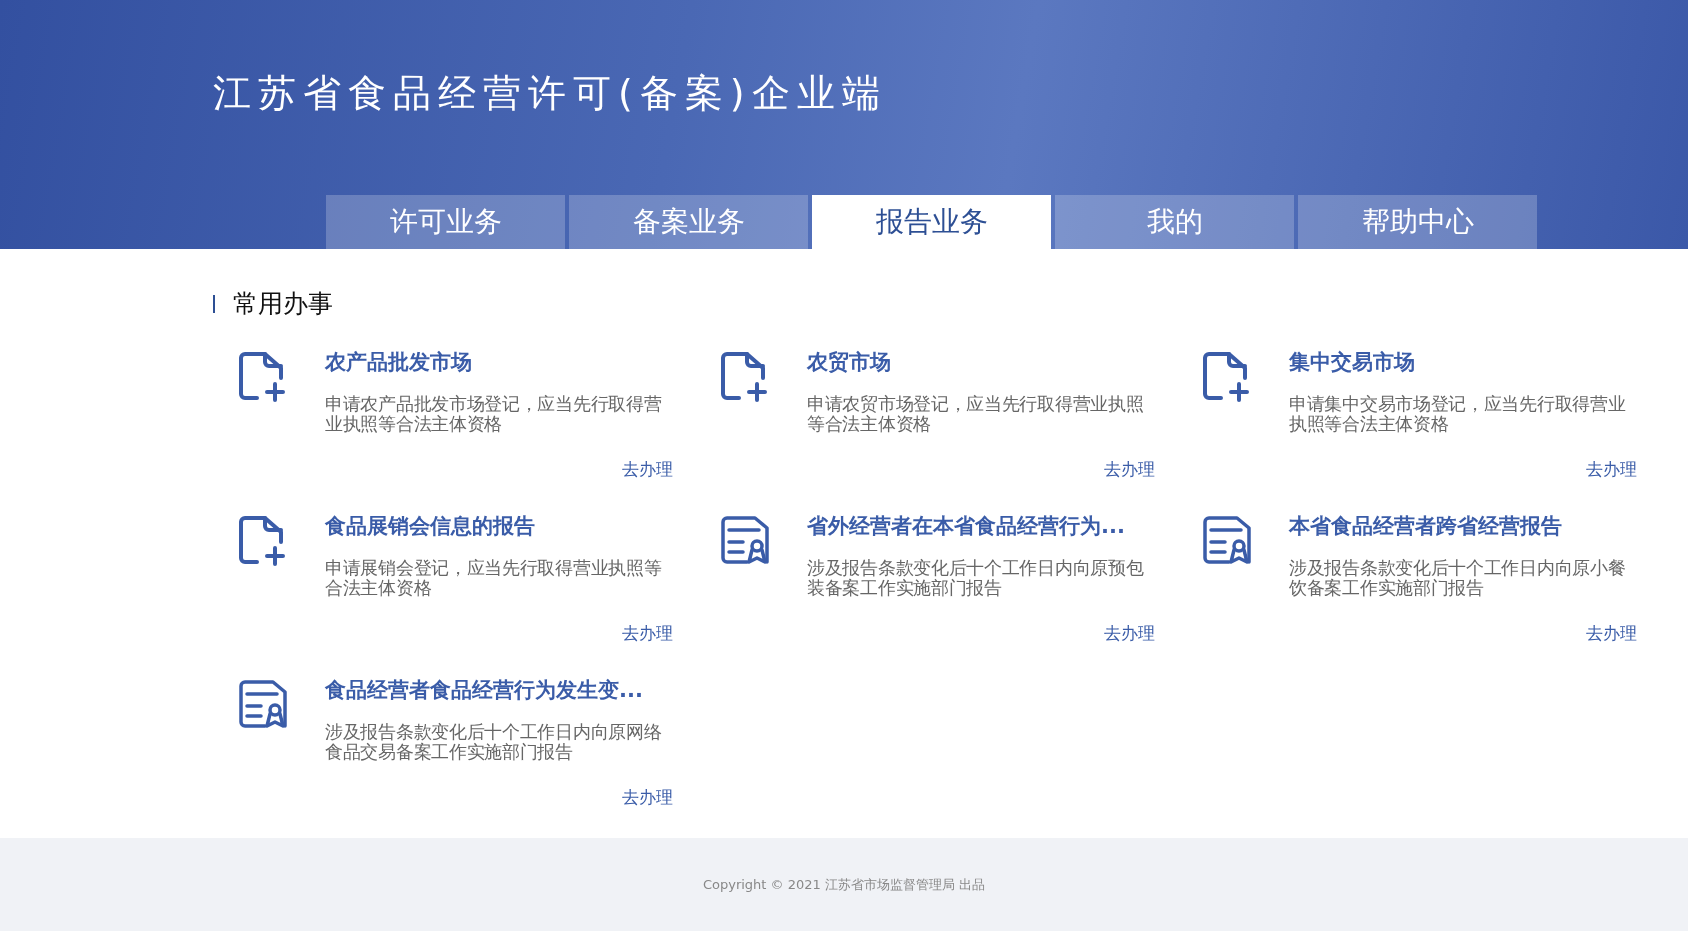  Describe the element at coordinates (849, 362) in the screenshot. I see `service-title: 农贸市场` at that location.